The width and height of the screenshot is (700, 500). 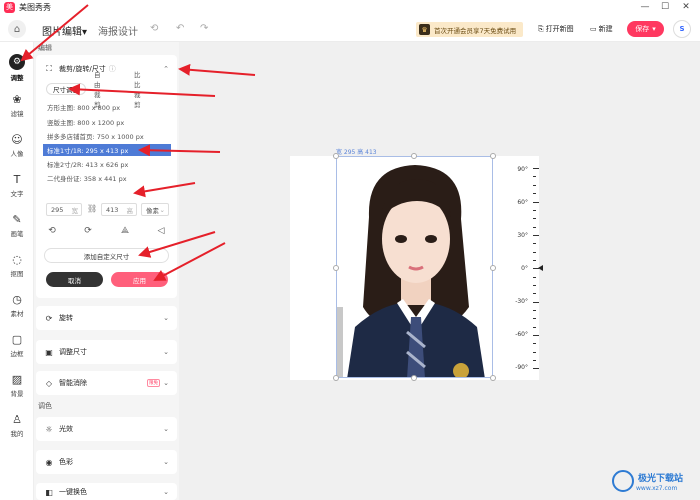 I want to click on crop-section-header: ⛶ 裁剪/旋转/尺寸 ⓘ ⌃, so click(x=106, y=69).